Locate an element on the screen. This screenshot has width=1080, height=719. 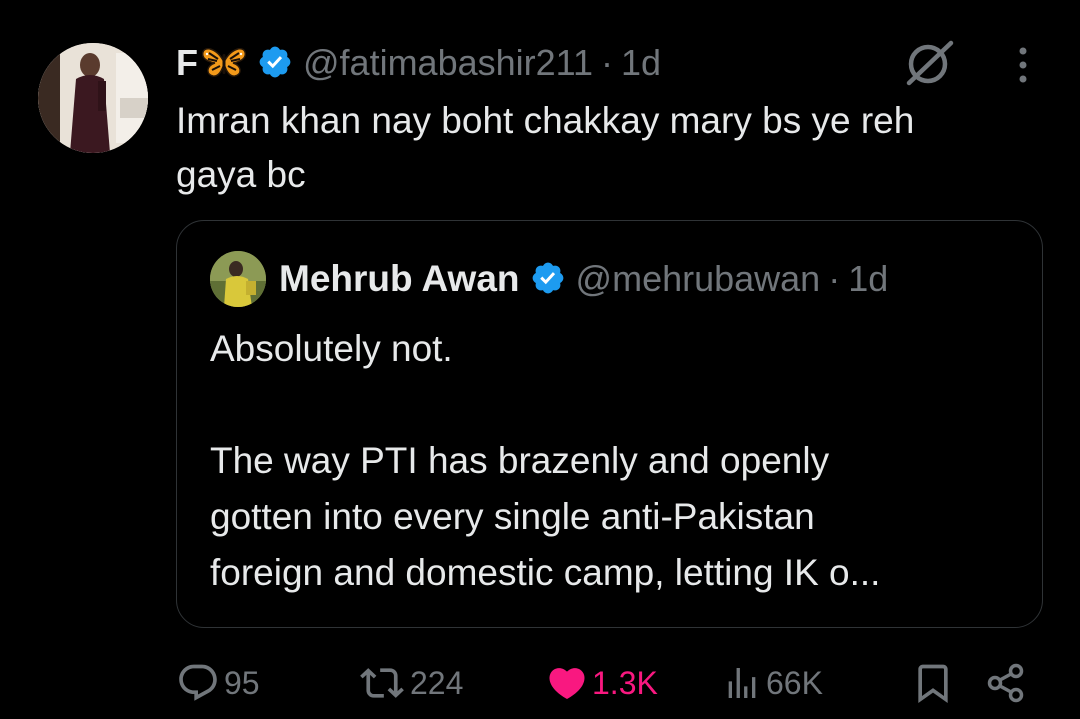
repost-button: 224 is located at coordinates (410, 683).